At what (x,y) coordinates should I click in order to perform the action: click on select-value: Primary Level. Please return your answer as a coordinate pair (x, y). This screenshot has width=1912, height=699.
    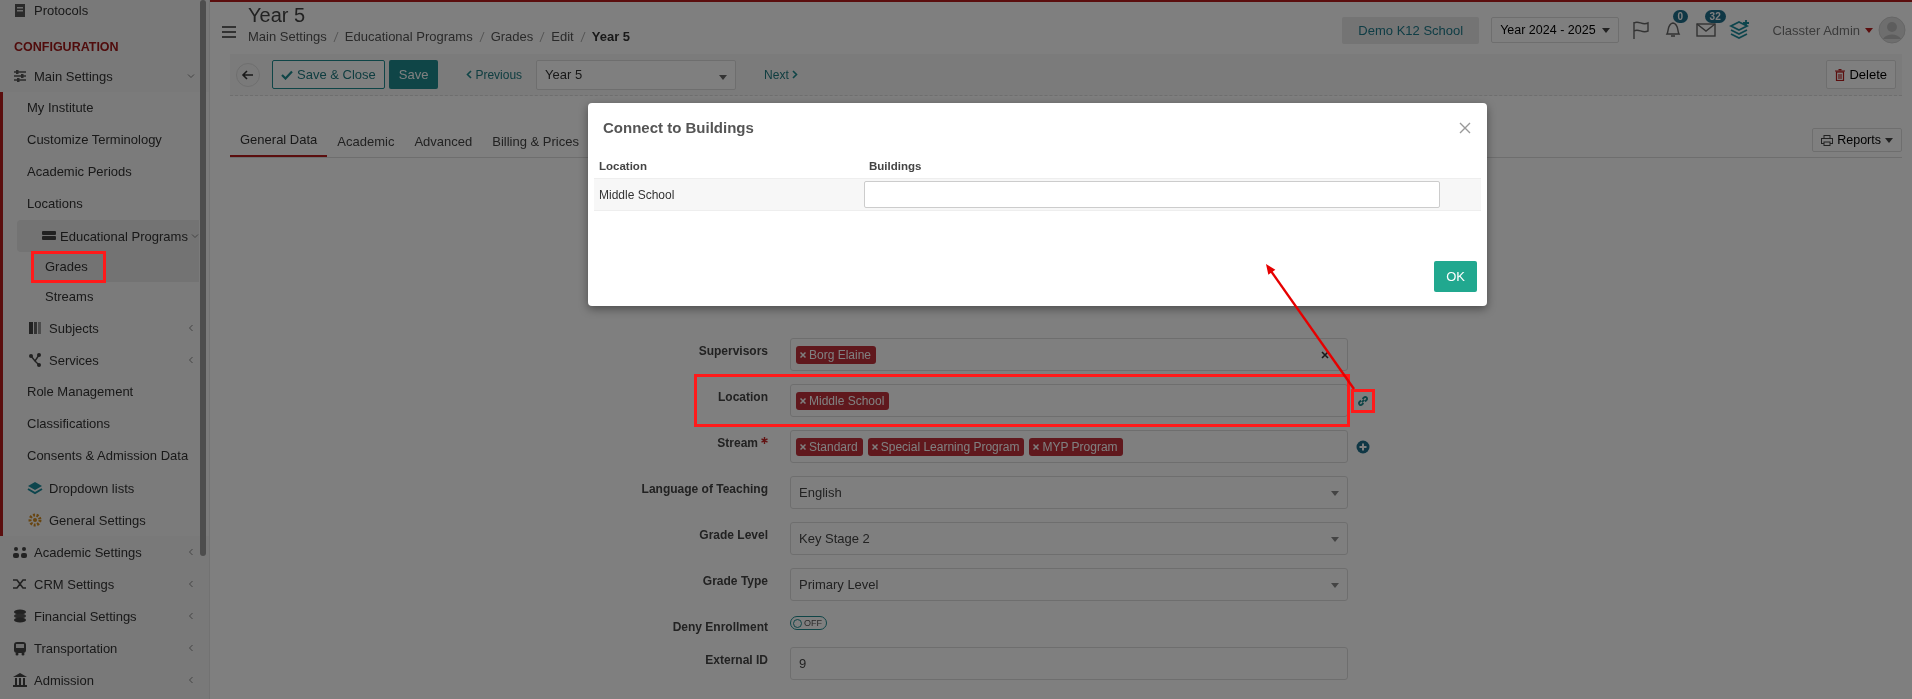
    Looking at the image, I should click on (839, 584).